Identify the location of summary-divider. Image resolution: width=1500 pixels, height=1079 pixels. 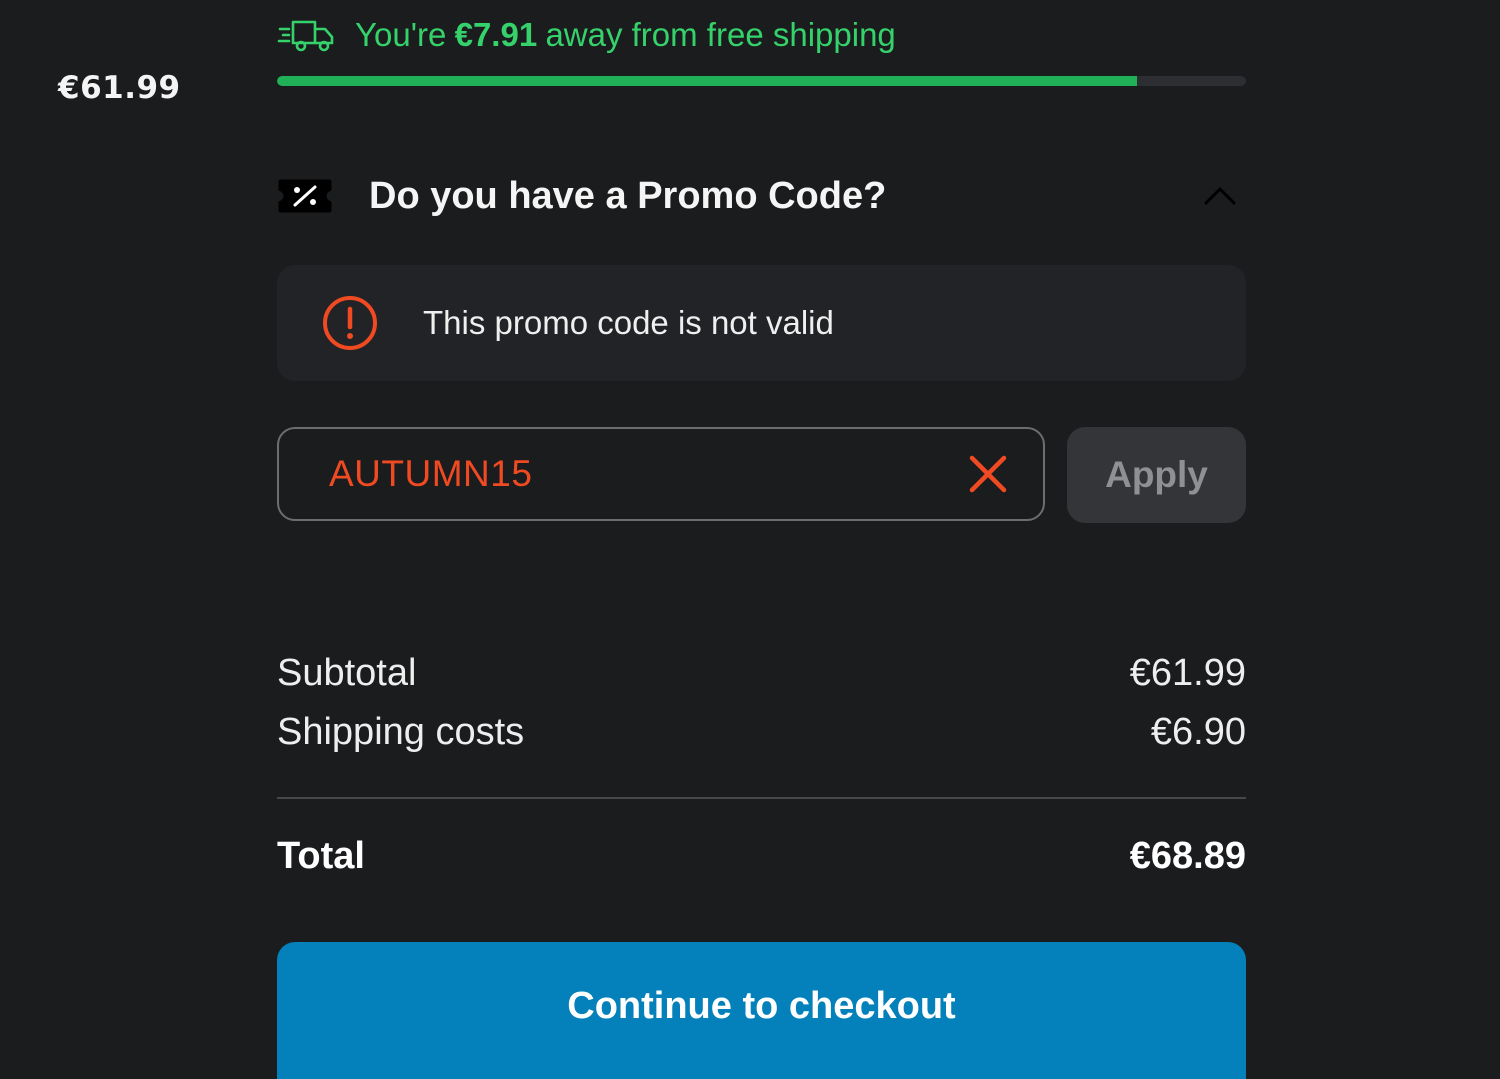
(761, 798).